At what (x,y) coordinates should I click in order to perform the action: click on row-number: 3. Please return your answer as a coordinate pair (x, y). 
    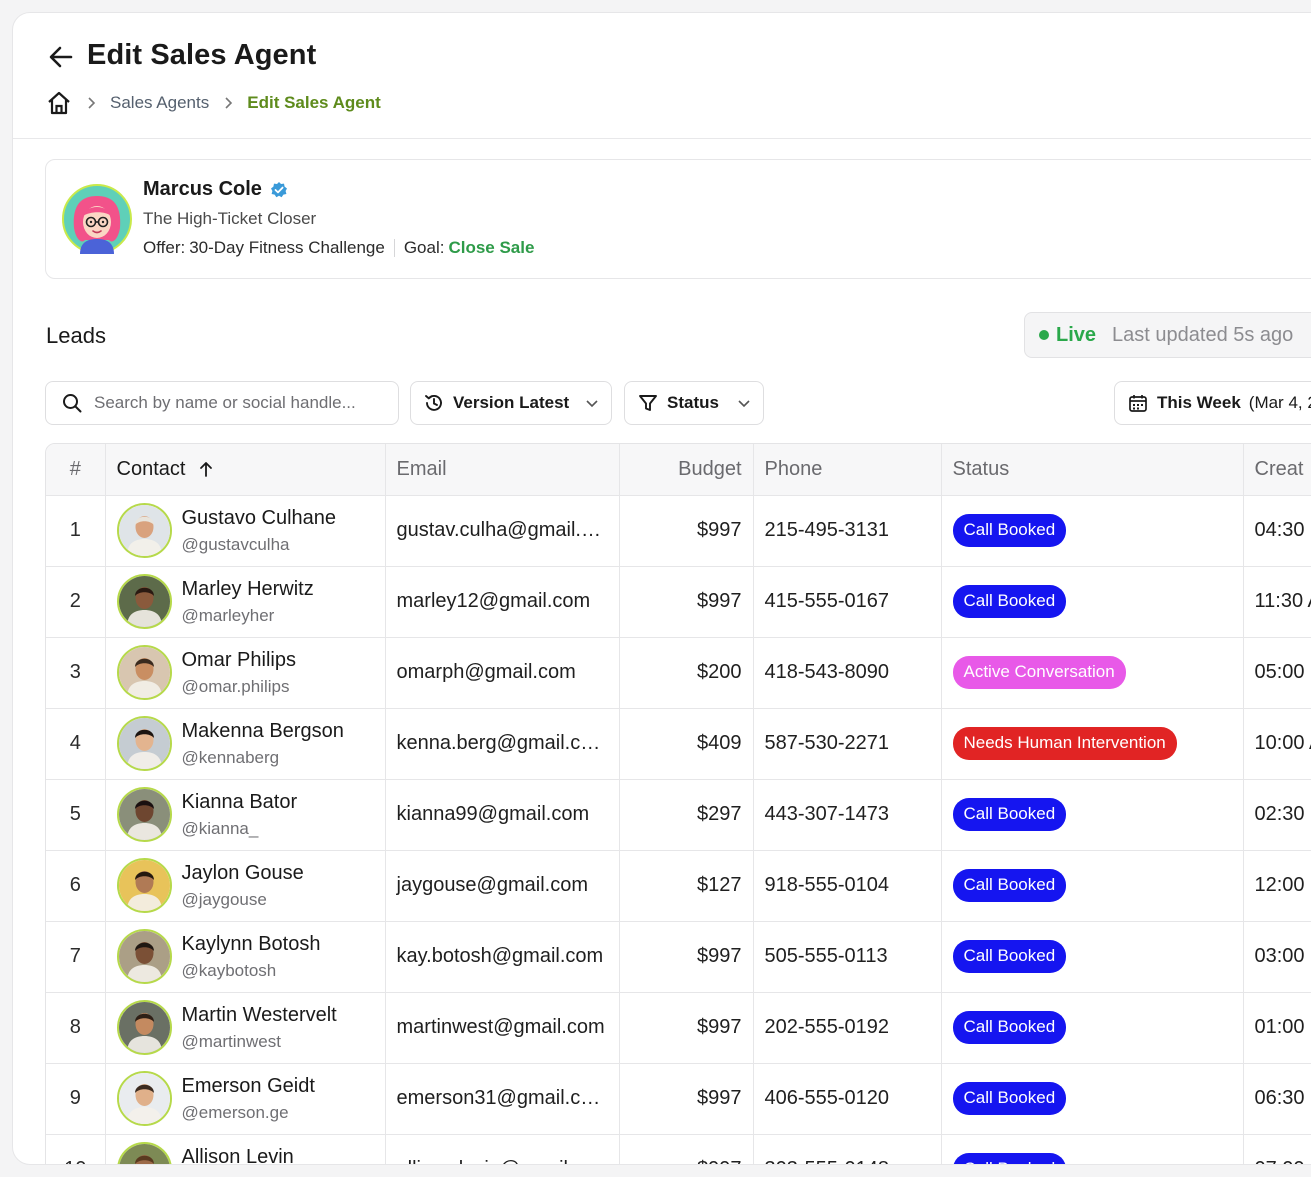
    Looking at the image, I should click on (76, 673).